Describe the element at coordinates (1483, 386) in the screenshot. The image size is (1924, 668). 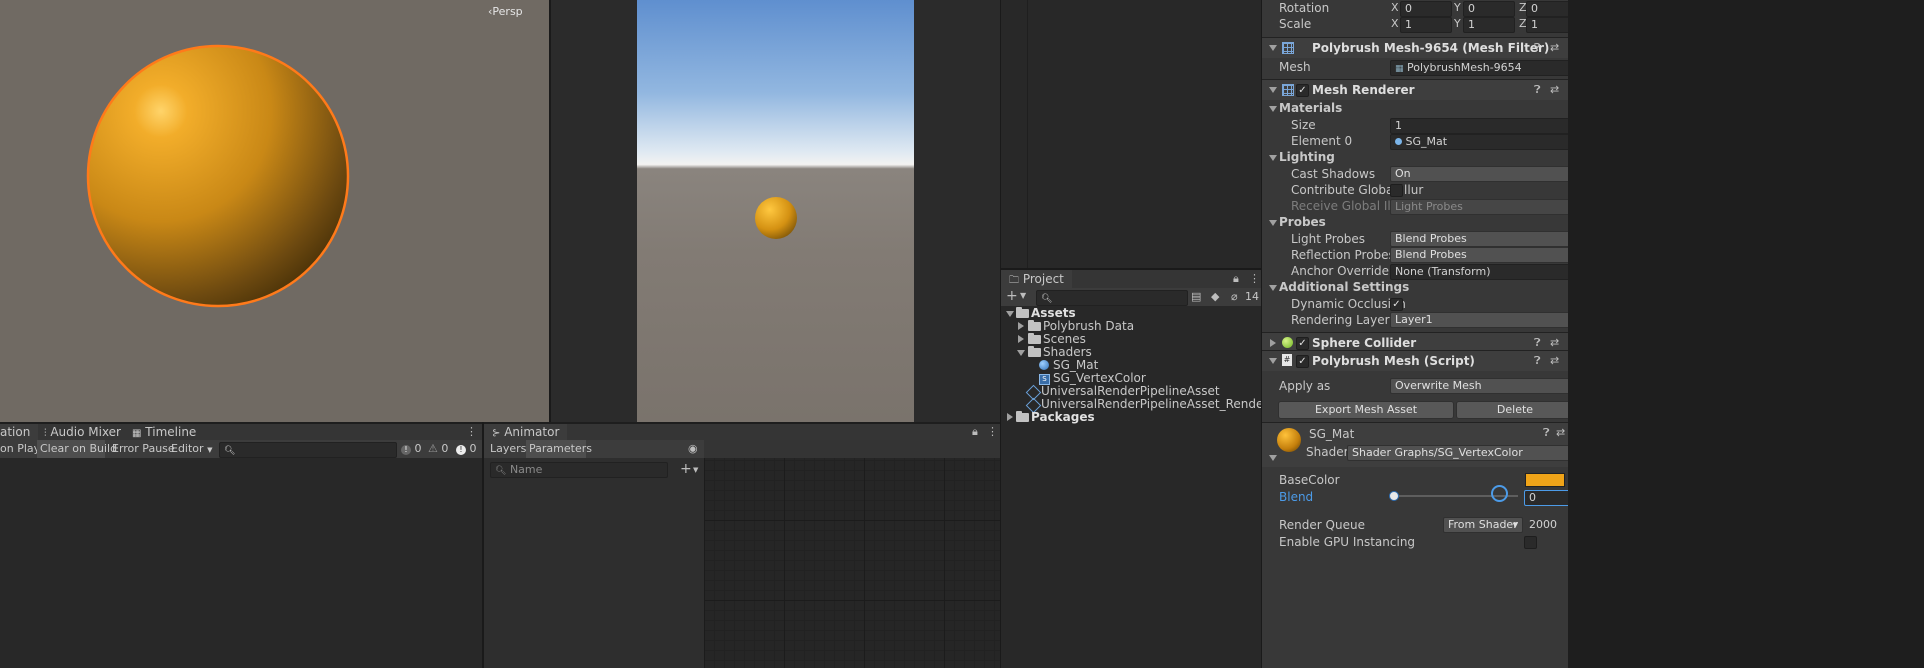
I see `apply-as-dropdown: Overwrite Mesh` at that location.